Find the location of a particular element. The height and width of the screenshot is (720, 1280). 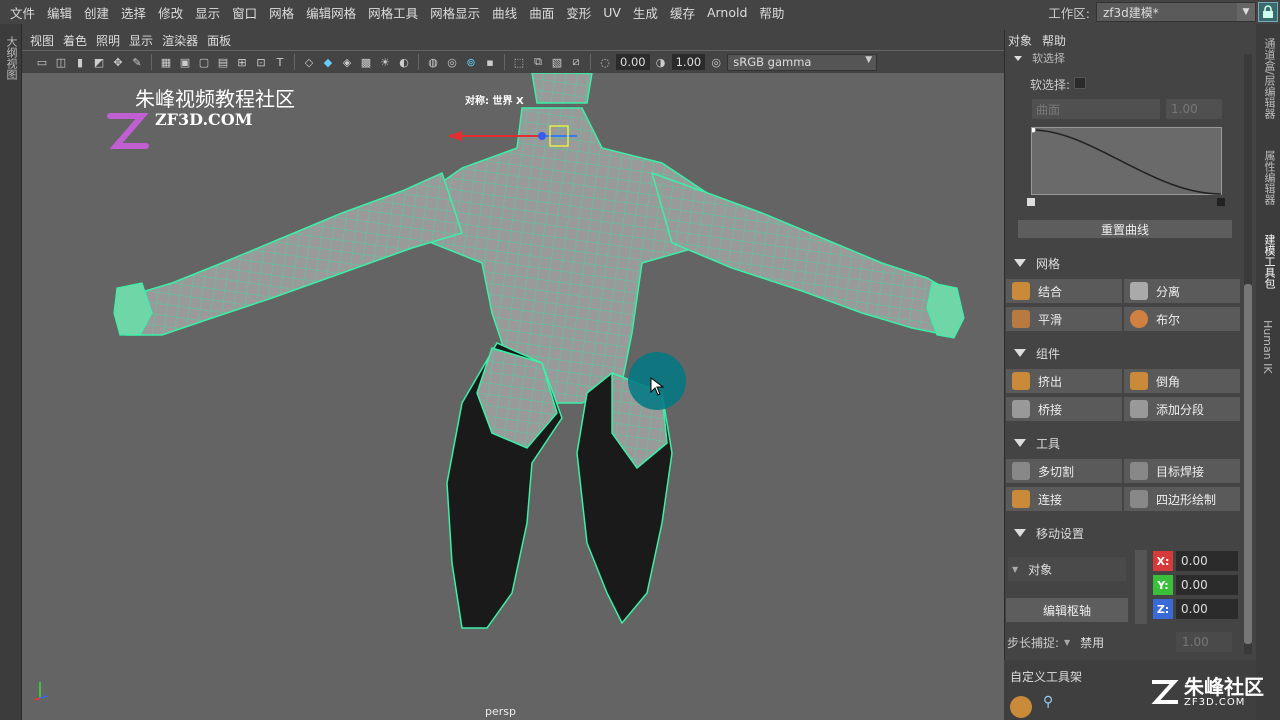

menu-generate: 生成 is located at coordinates (647, 12).